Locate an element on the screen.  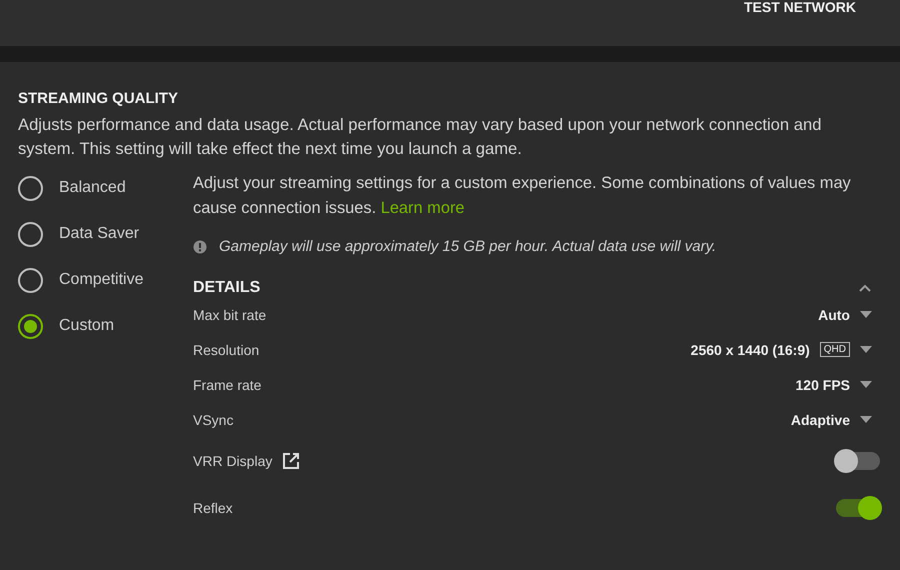
setting-label: VSync is located at coordinates (213, 420).